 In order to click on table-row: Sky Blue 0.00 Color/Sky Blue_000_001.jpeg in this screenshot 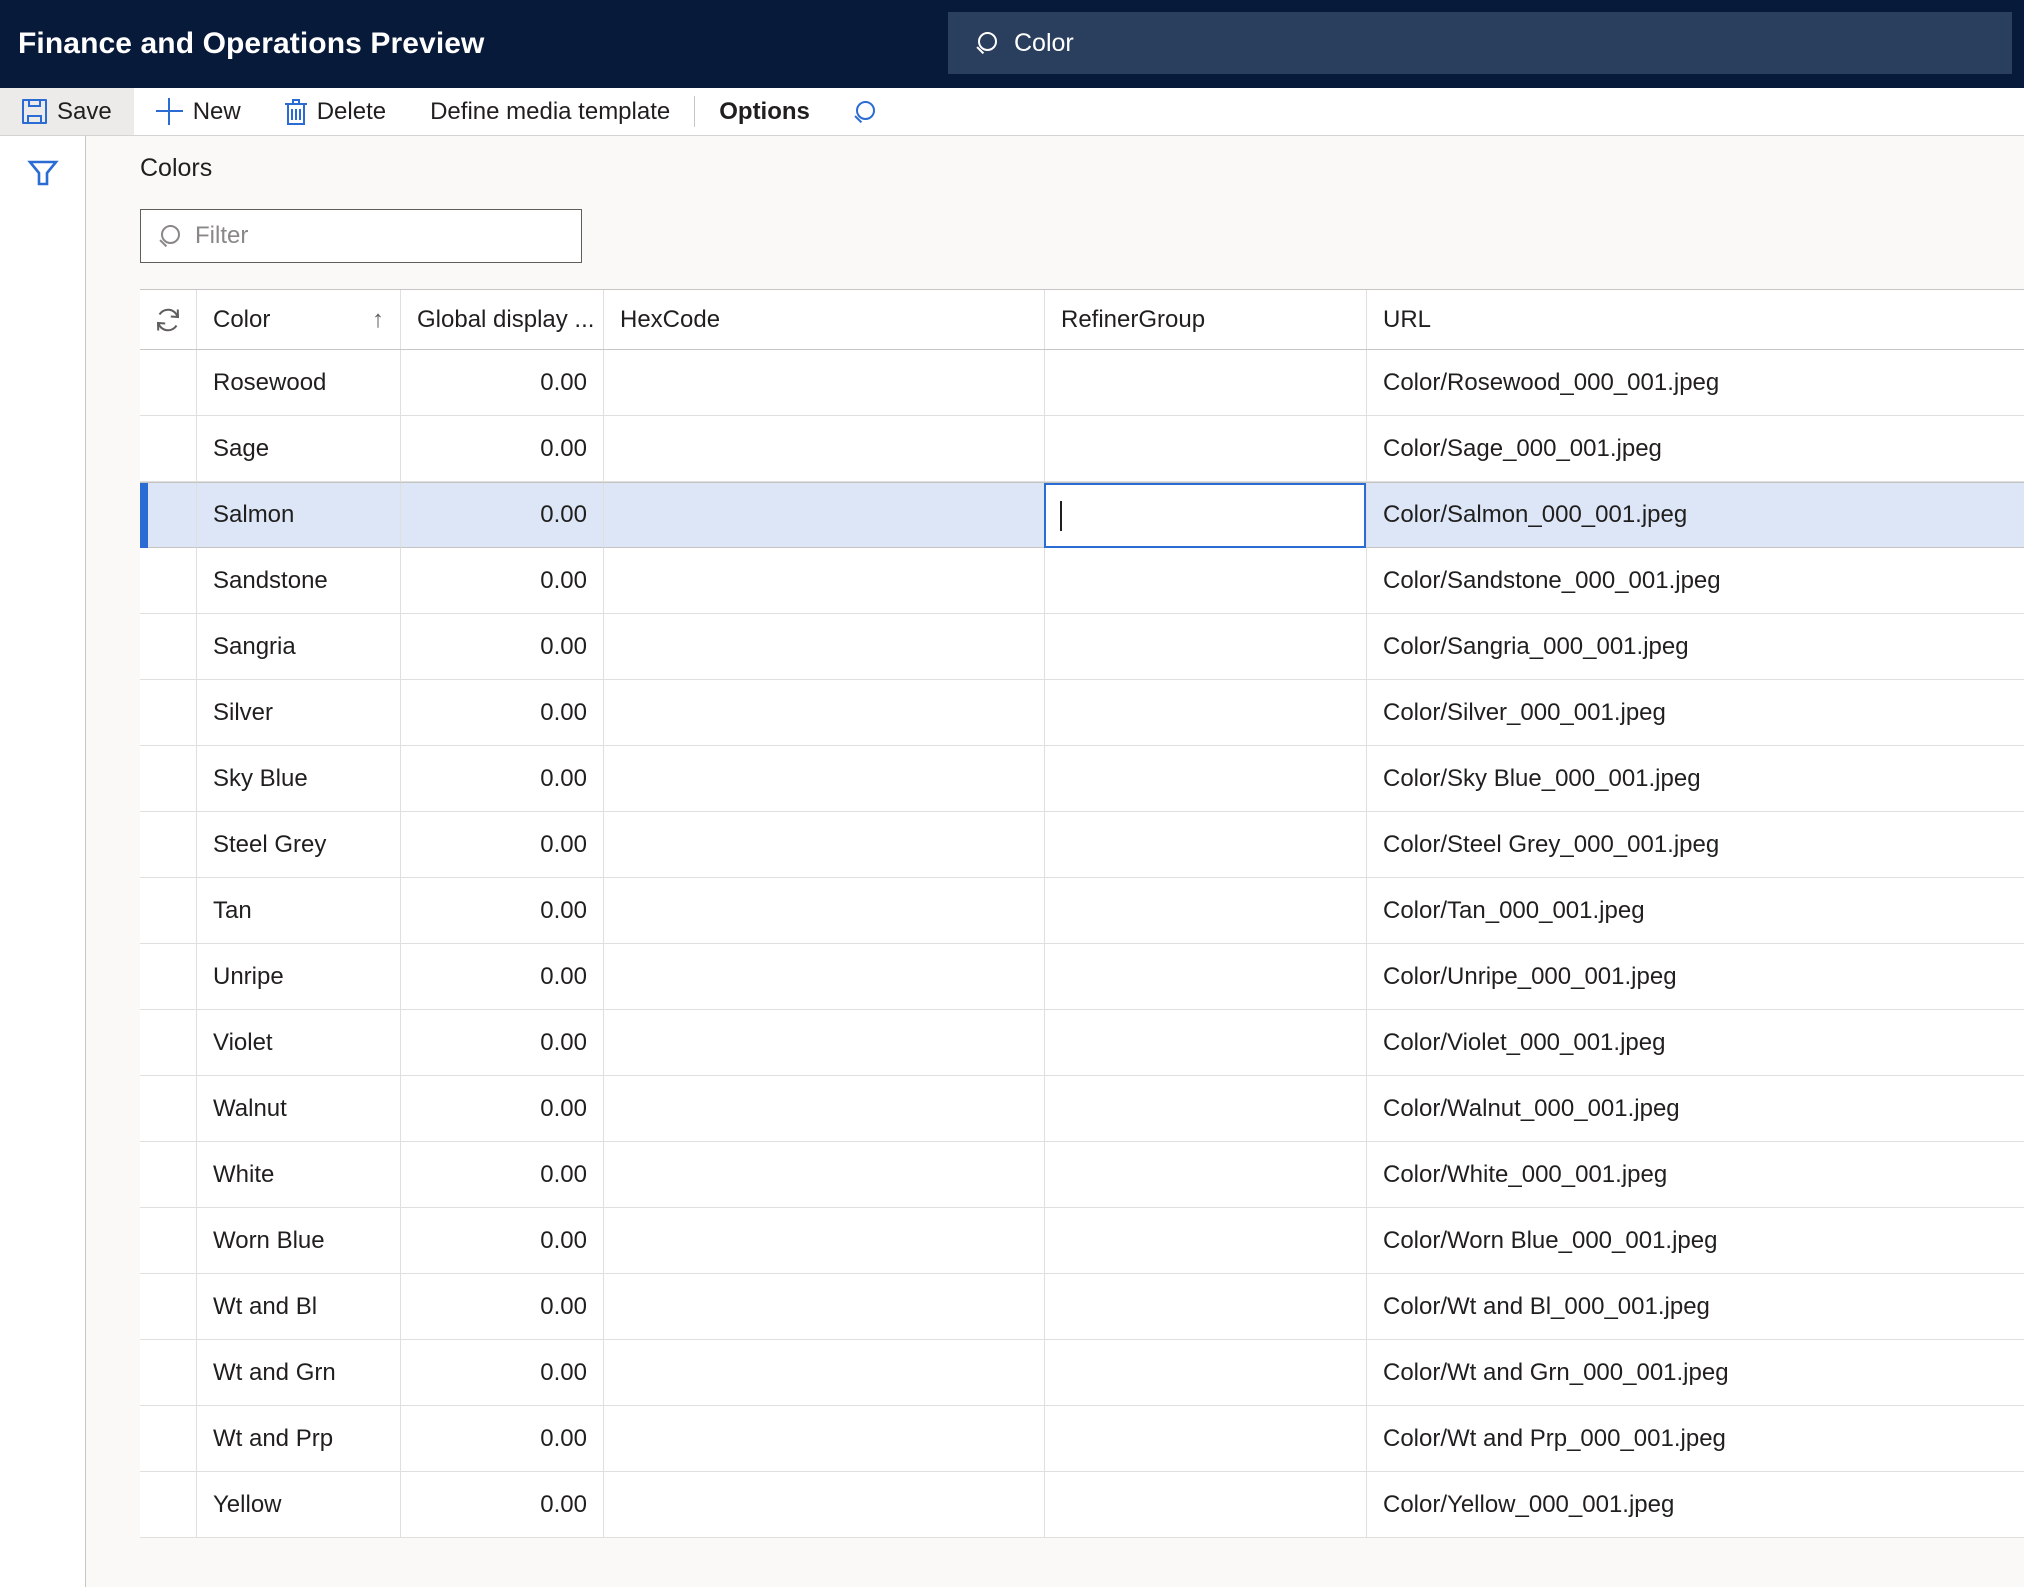, I will do `click(1082, 779)`.